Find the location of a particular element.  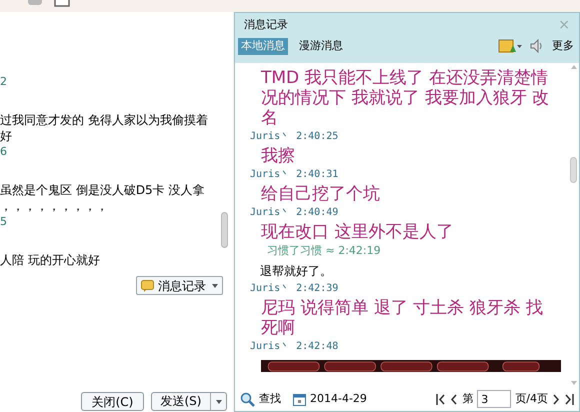

close-button: 关闭(C) is located at coordinates (112, 401).